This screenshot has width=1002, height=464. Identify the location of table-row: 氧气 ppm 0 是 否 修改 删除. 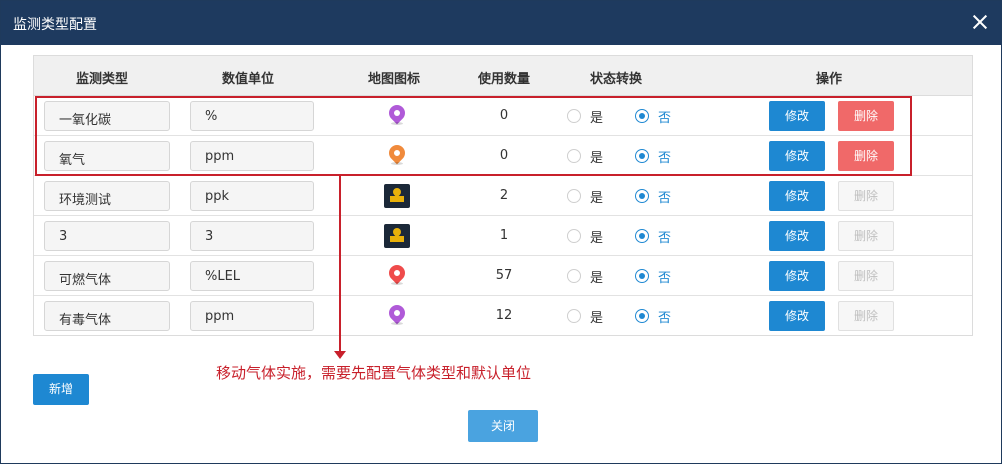
(503, 156).